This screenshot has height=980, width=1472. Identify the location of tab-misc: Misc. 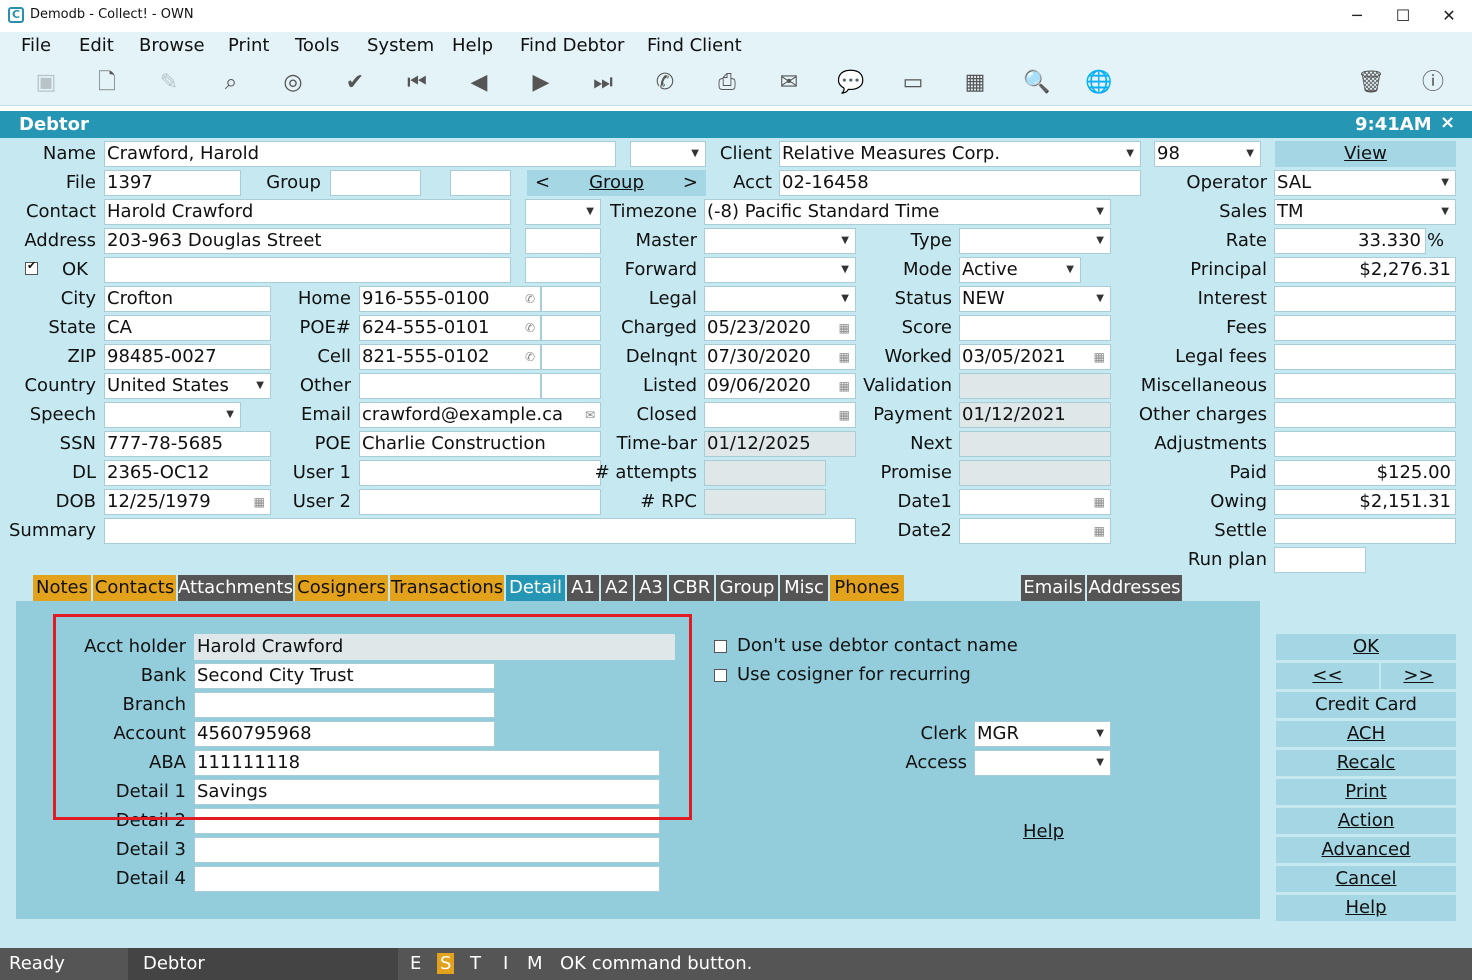
(804, 588).